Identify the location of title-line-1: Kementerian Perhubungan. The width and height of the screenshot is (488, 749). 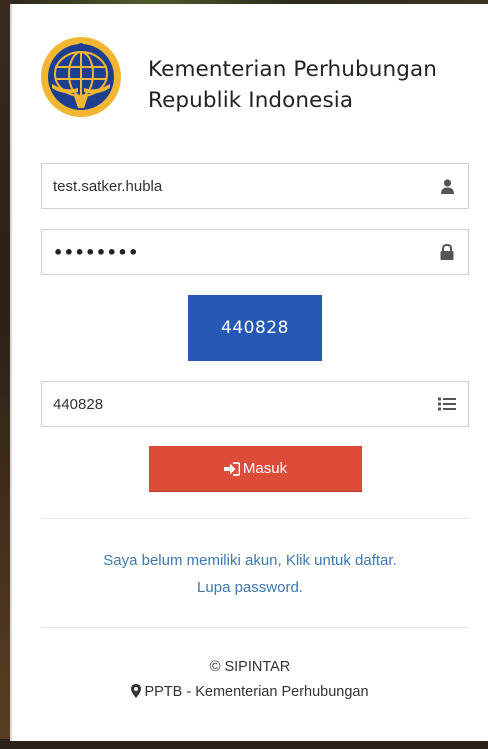
(292, 69).